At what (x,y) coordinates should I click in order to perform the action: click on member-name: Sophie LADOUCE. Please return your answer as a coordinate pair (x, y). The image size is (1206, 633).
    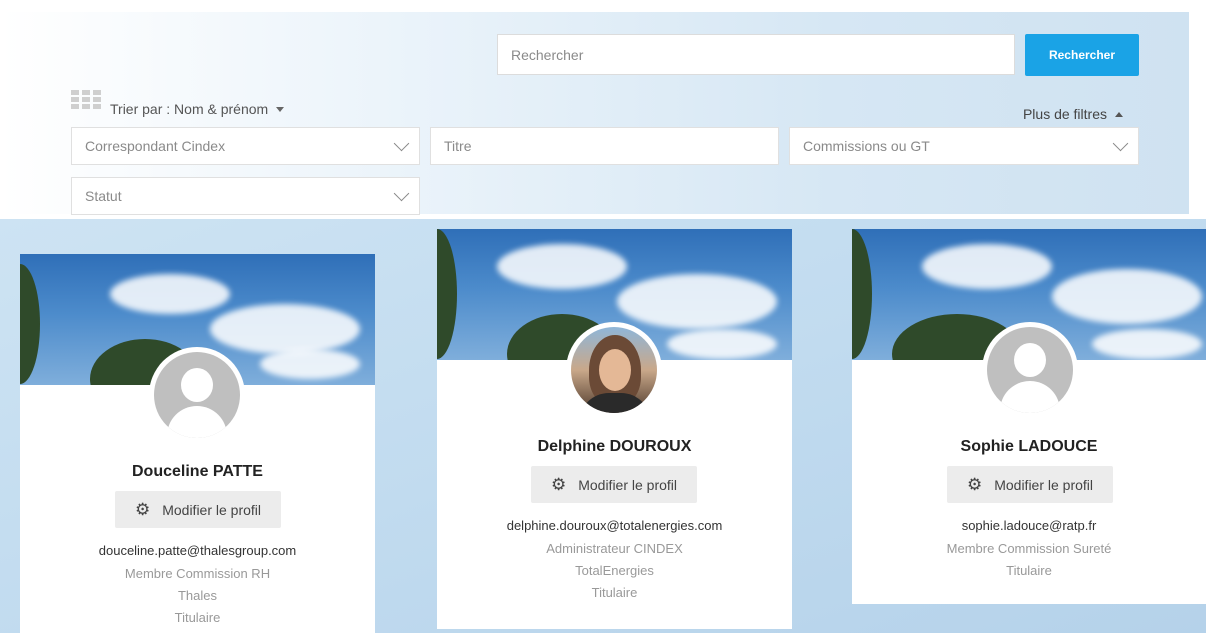
    Looking at the image, I should click on (1029, 446).